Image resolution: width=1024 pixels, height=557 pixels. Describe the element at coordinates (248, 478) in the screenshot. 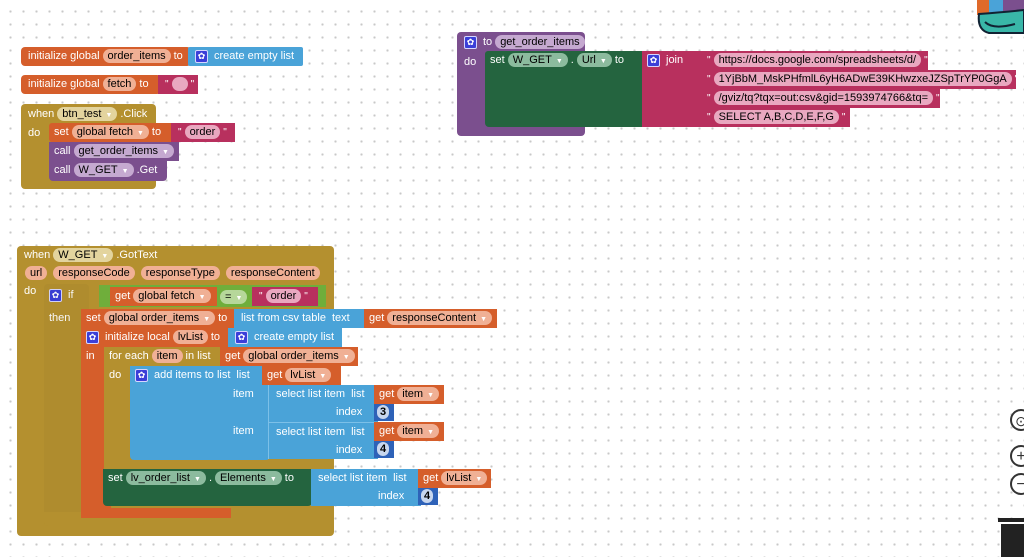

I see `property-dropdown: Elements ▼` at that location.